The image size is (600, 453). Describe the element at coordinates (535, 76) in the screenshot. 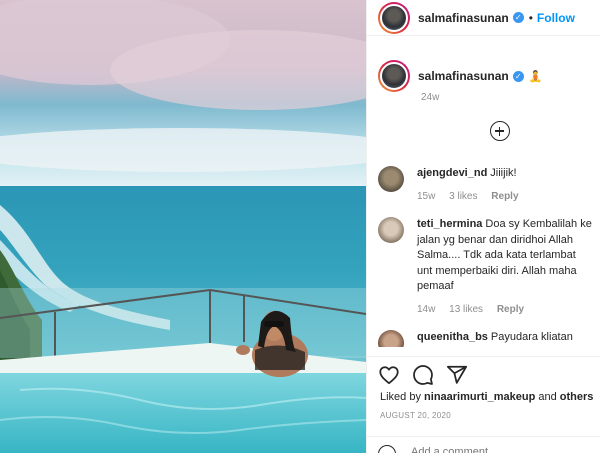

I see `caption-emoji: 🧘` at that location.